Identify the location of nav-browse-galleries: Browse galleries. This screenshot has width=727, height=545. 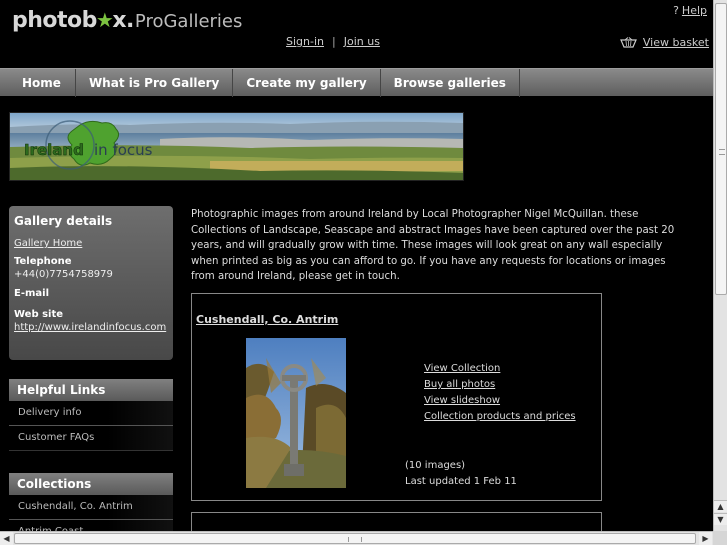
(450, 83).